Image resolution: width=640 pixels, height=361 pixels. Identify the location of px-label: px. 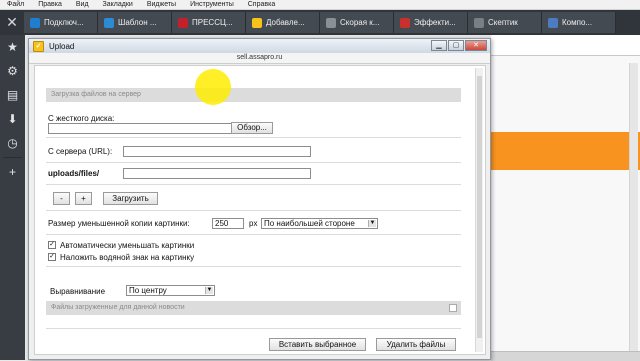
(253, 223).